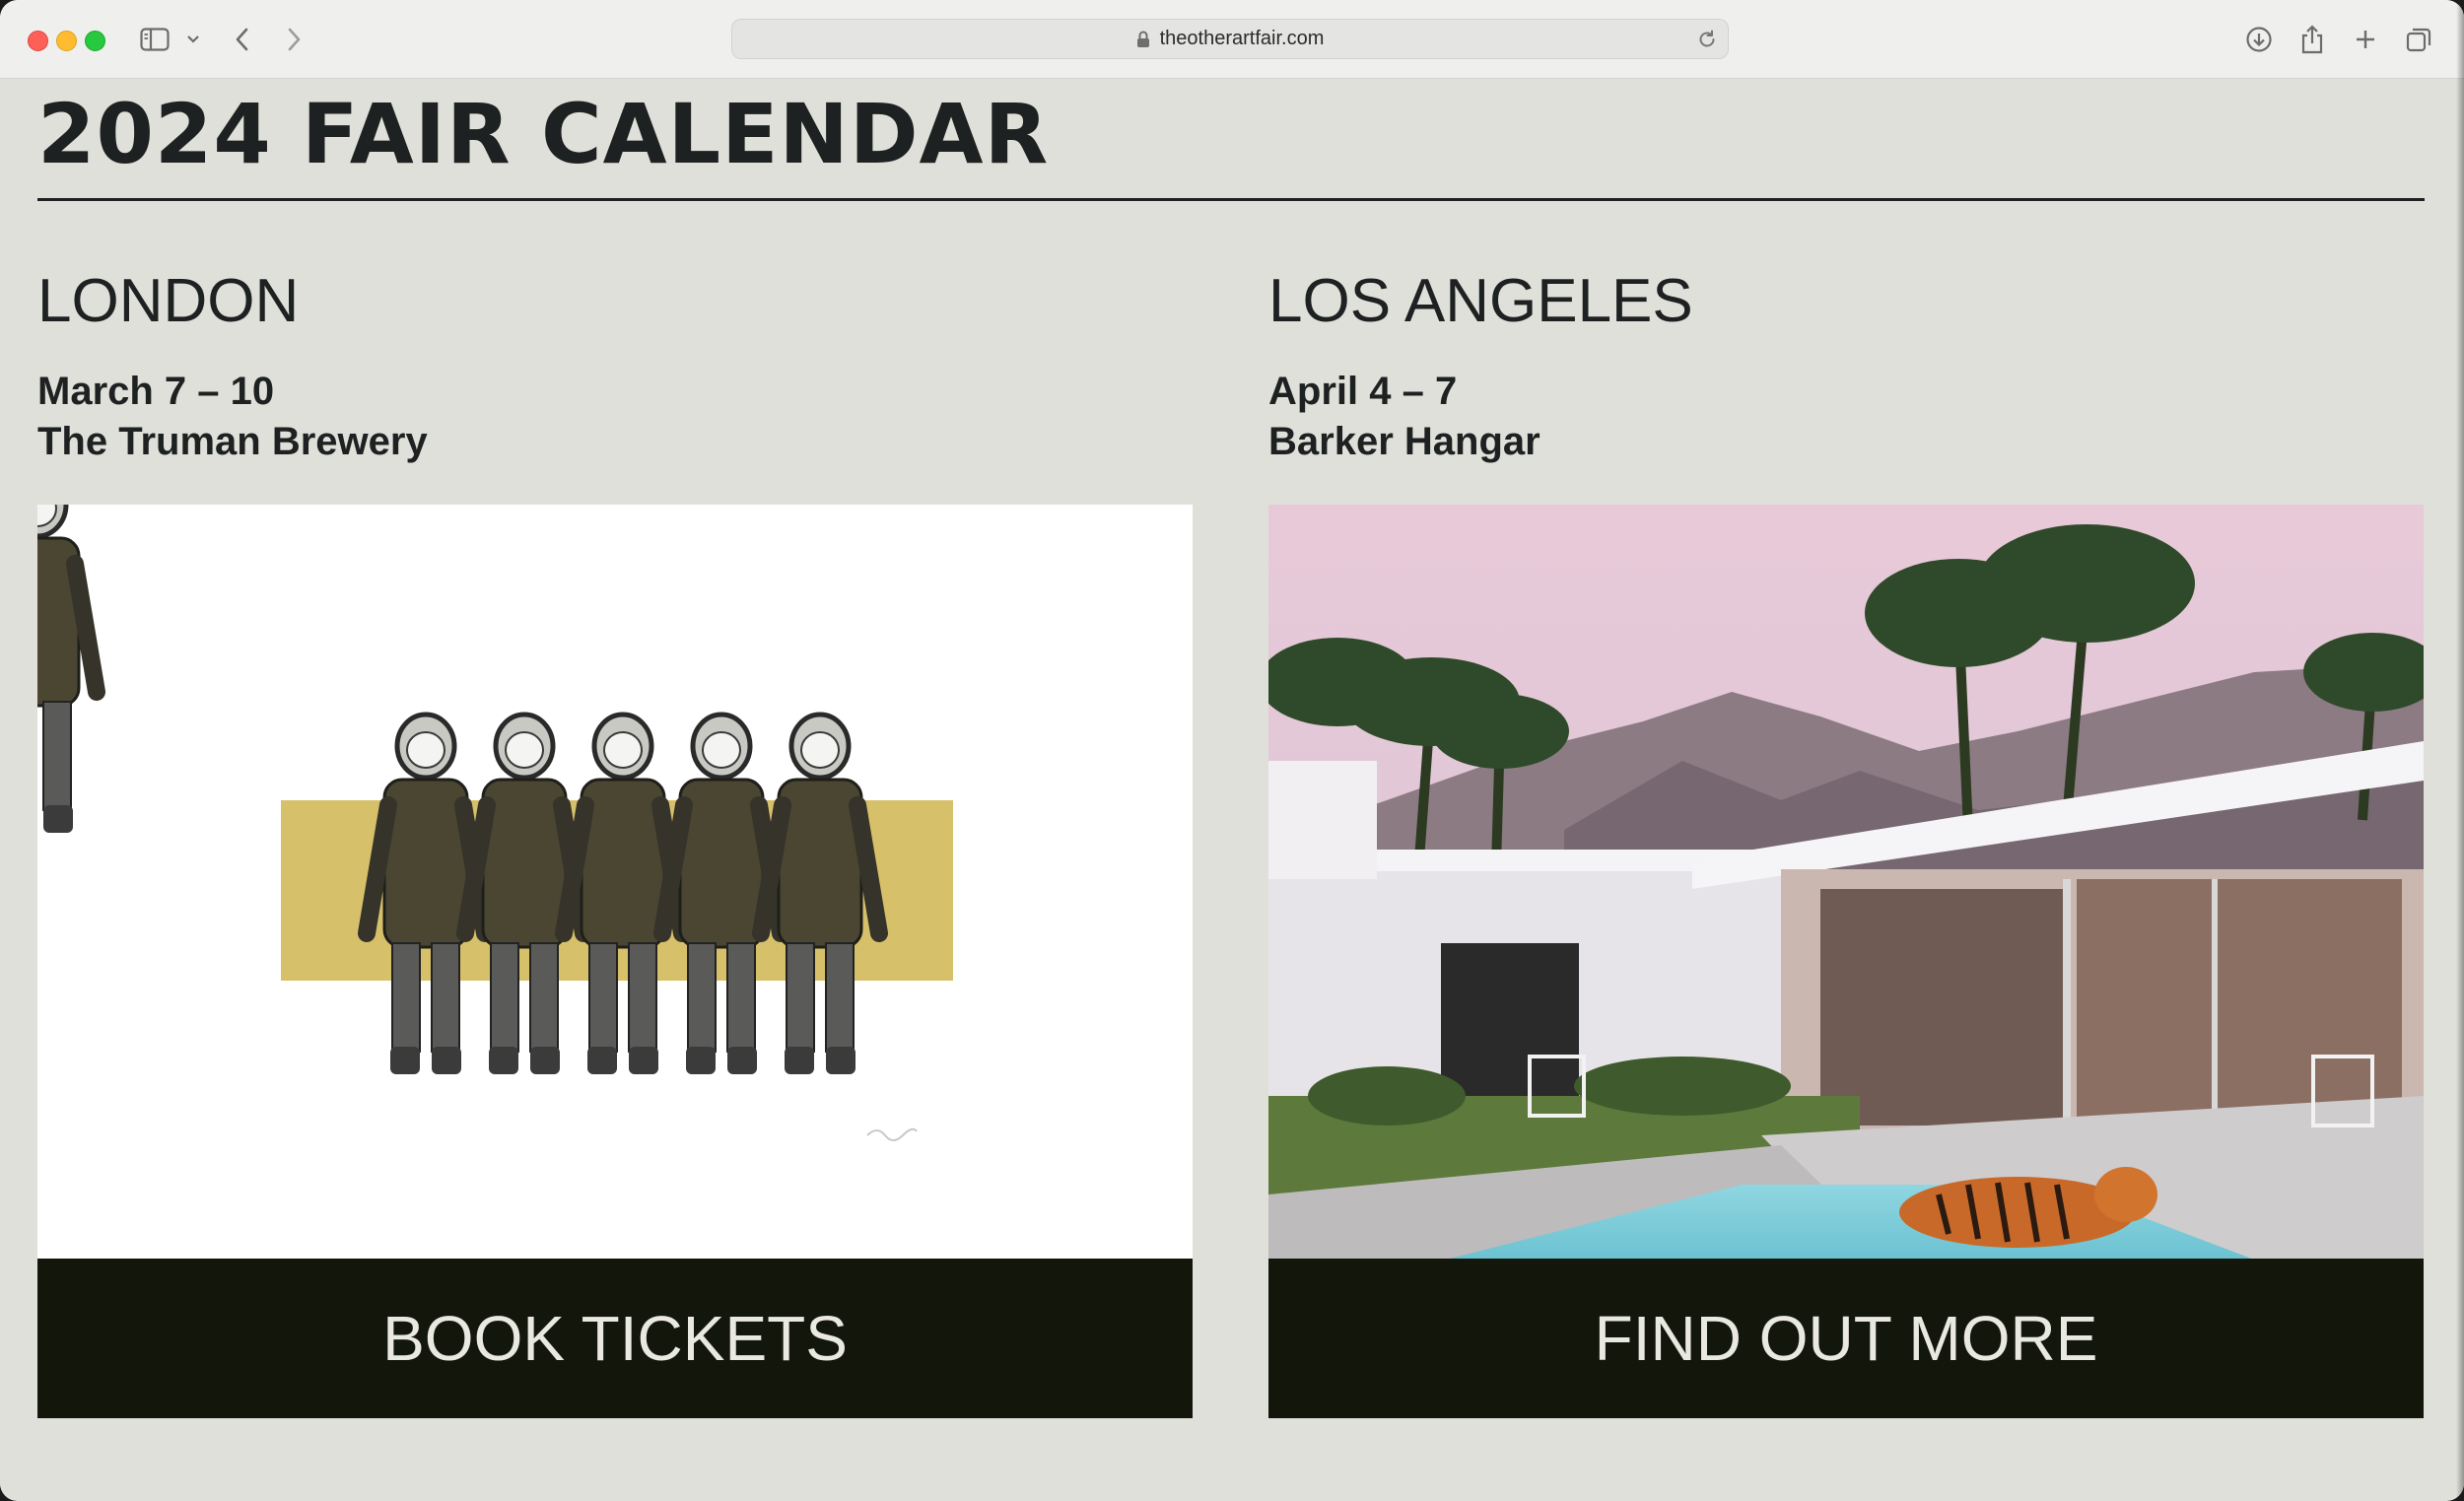 This screenshot has height=1501, width=2464. What do you see at coordinates (193, 39) in the screenshot?
I see `chevron-down-icon` at bounding box center [193, 39].